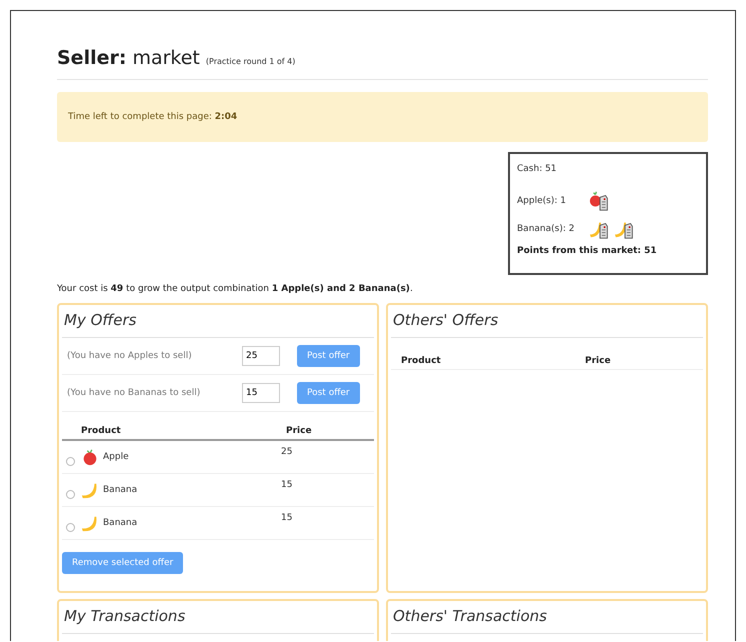 Image resolution: width=746 pixels, height=642 pixels. I want to click on remove-offer-button: Remove selected offer, so click(123, 563).